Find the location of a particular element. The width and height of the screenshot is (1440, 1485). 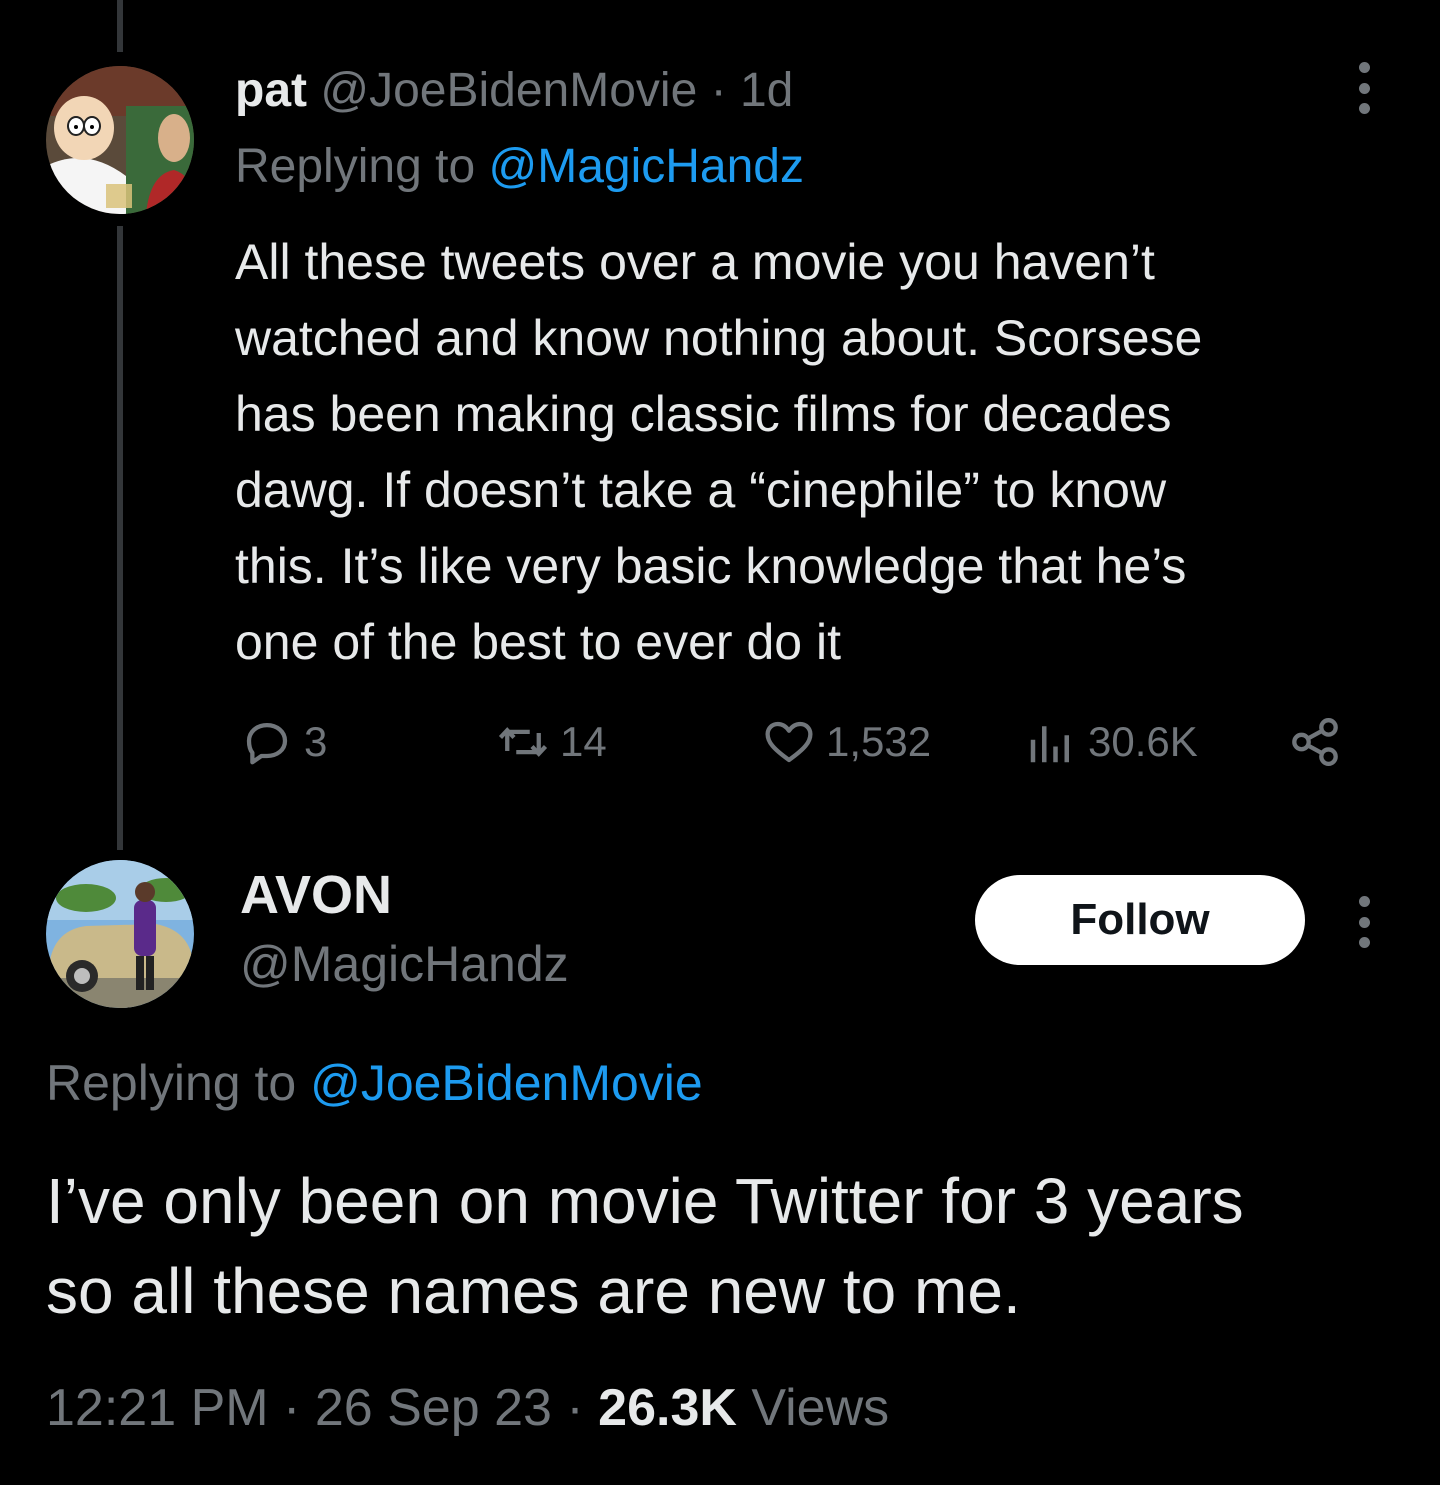

tweet1-text-line: one of the best to ever do it is located at coordinates (538, 642).